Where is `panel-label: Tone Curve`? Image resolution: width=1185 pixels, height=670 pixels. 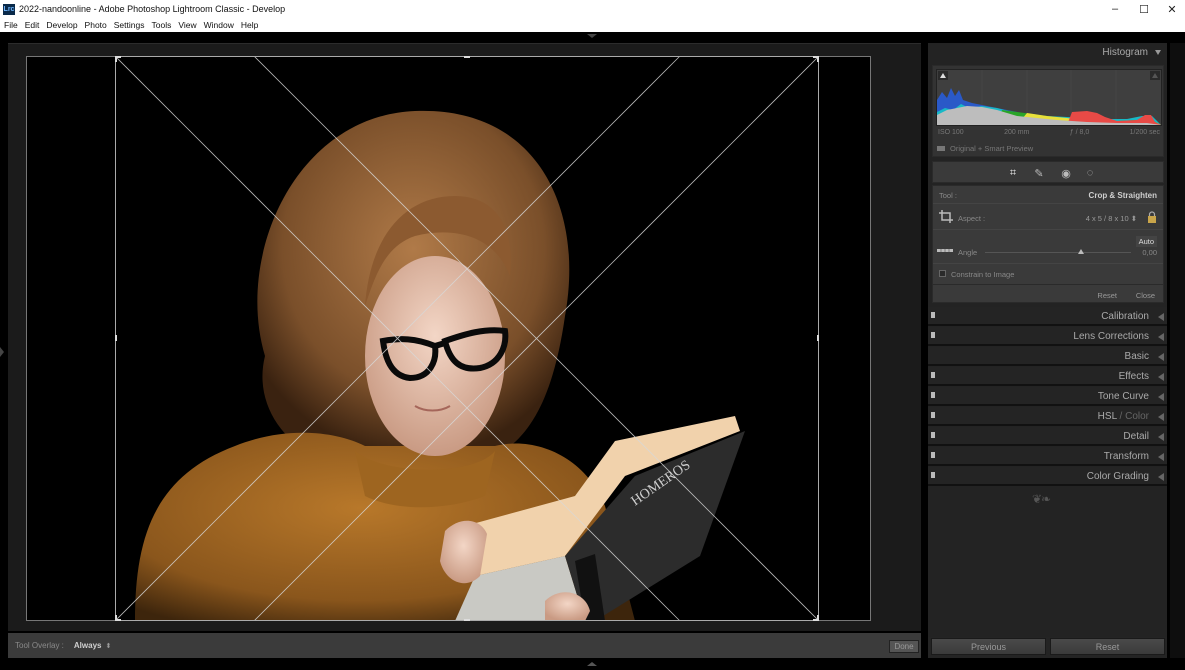 panel-label: Tone Curve is located at coordinates (1123, 396).